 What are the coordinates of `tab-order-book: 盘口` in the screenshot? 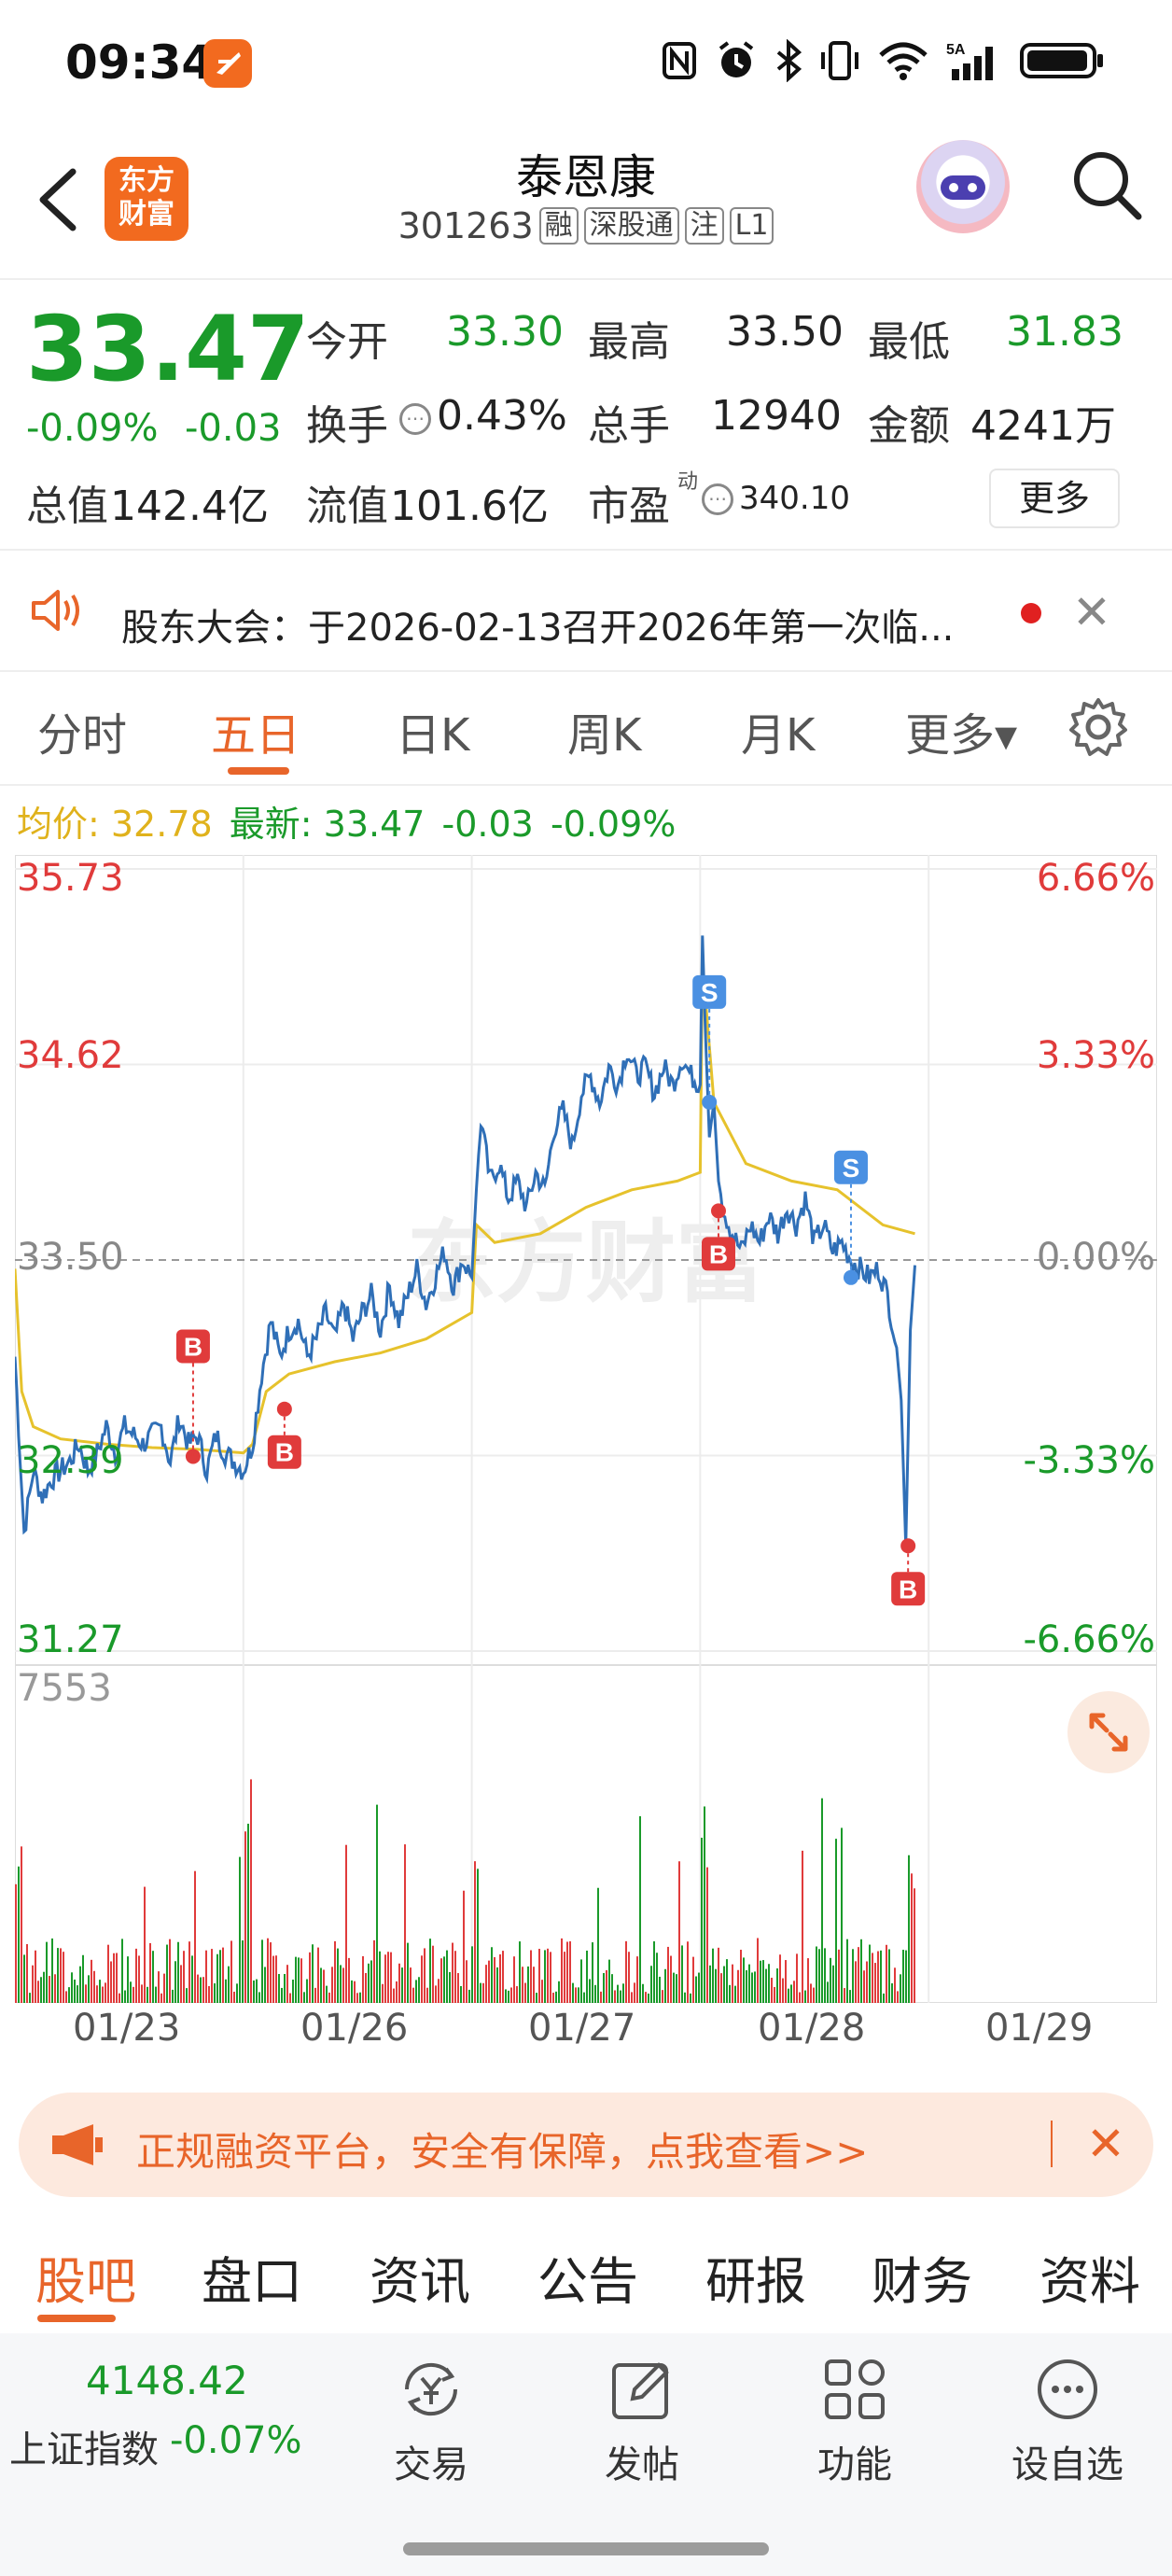 It's located at (252, 2277).